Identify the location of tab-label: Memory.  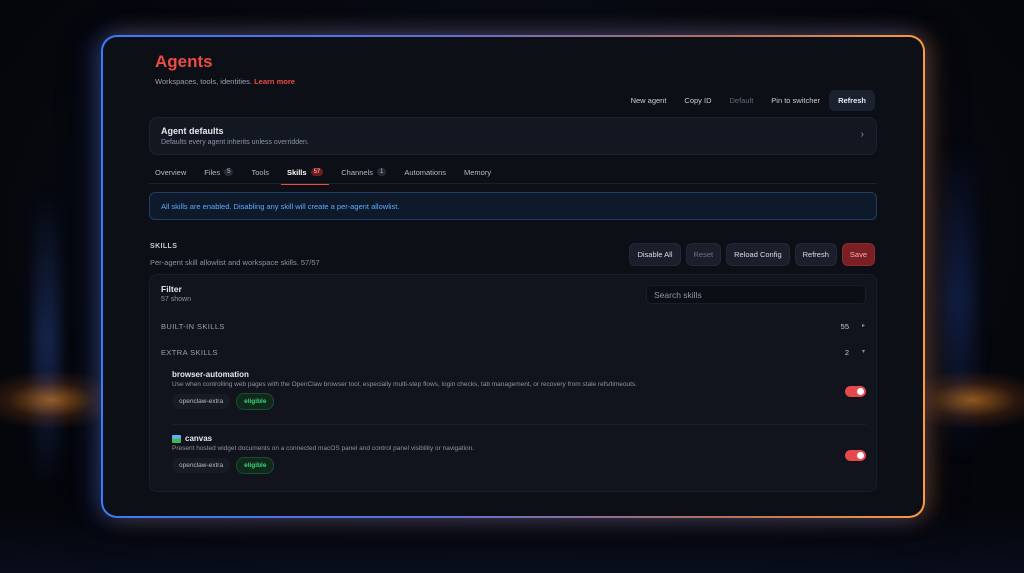
(478, 172).